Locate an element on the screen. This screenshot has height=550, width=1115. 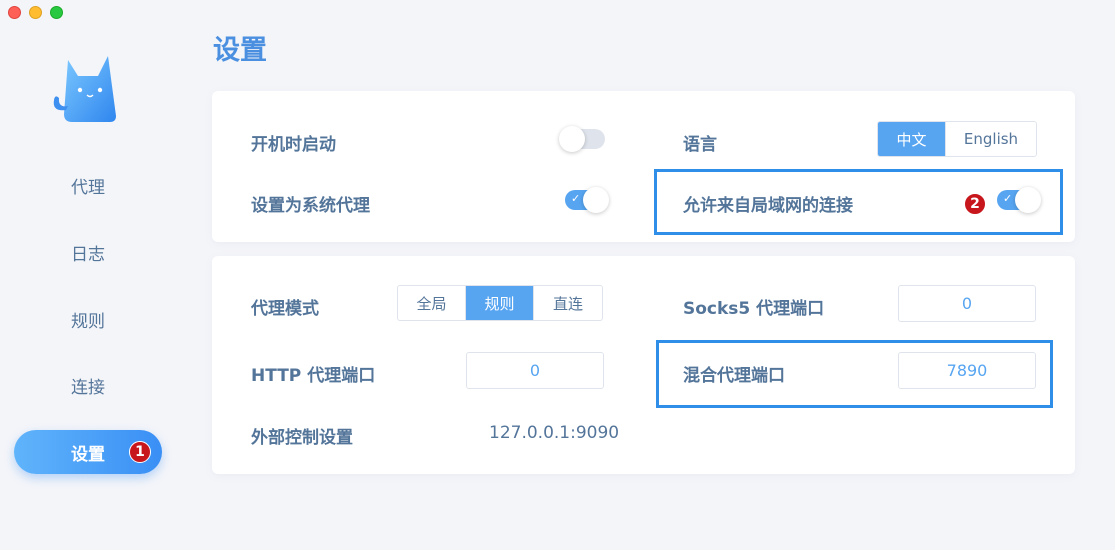
system-proxy-label: 设置为系统代理 is located at coordinates (310, 206).